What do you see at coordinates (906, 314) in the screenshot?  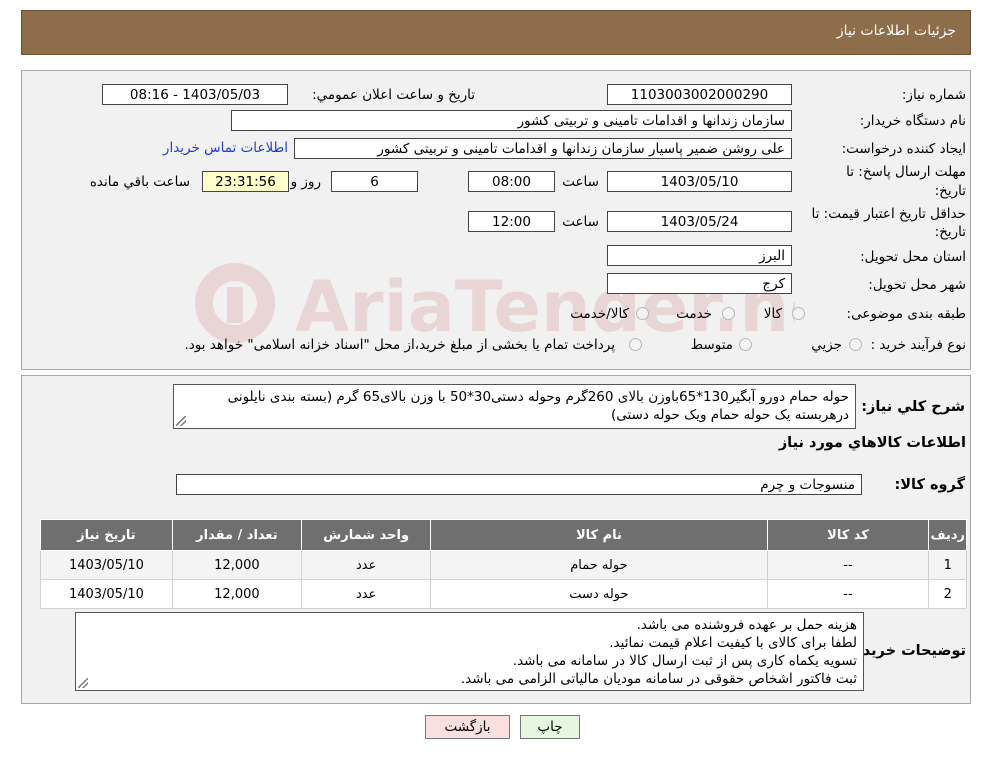 I see `category-label: طبقه بندی موضوعی:` at bounding box center [906, 314].